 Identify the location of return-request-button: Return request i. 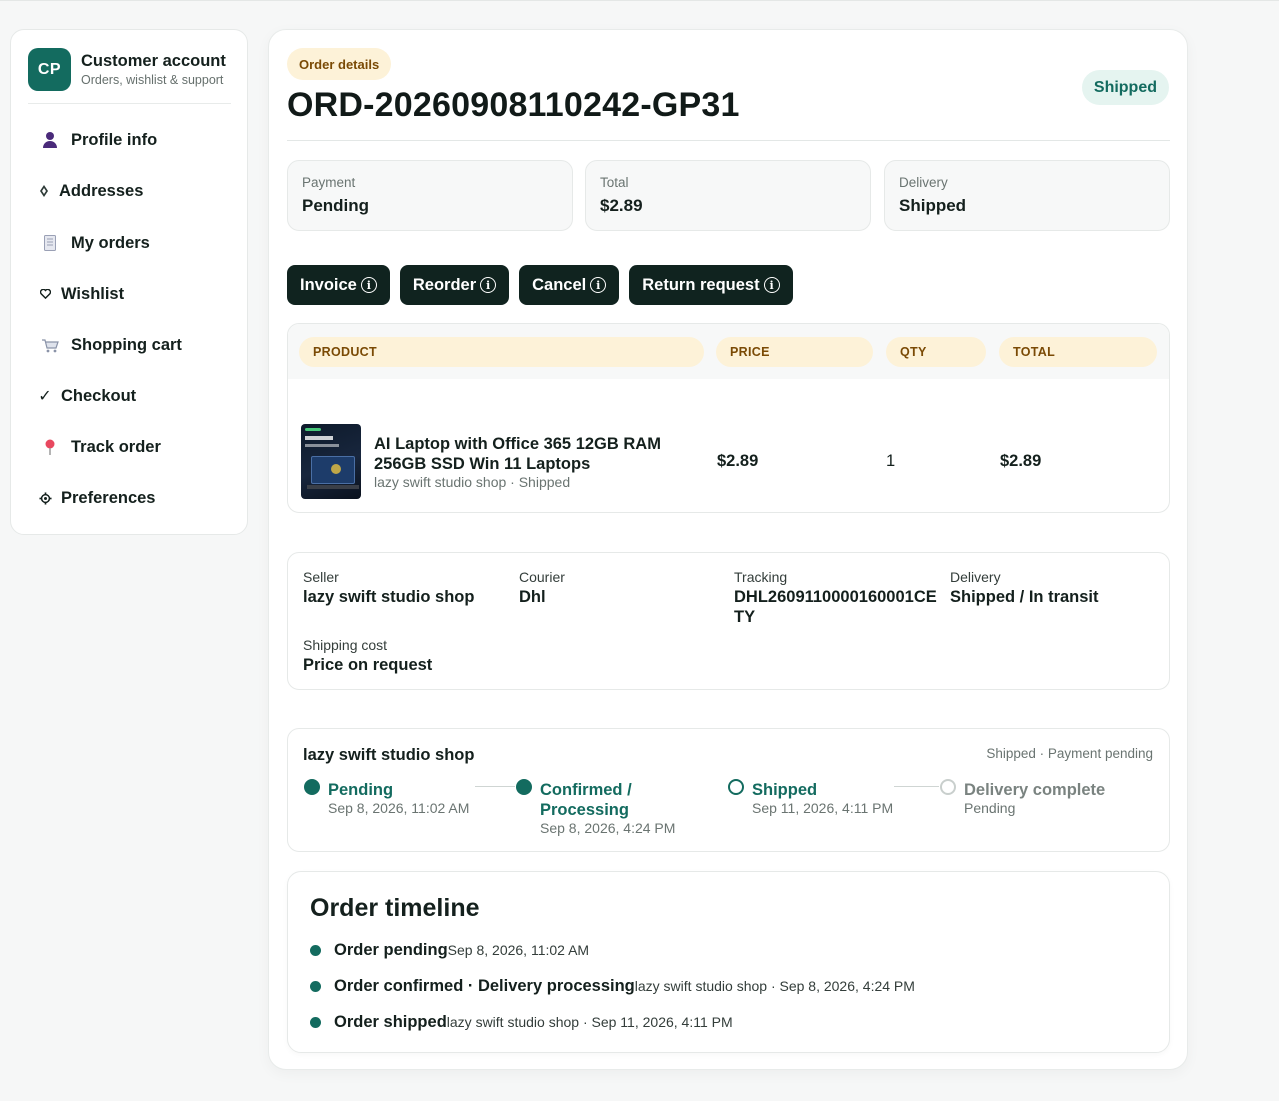
(711, 285).